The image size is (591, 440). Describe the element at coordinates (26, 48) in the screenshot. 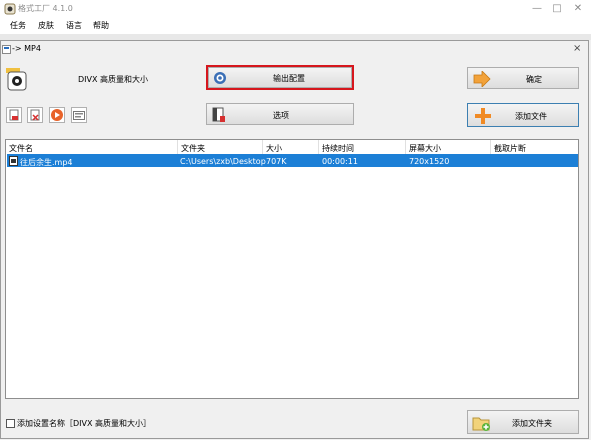

I see `dialog-title: -> MP4` at that location.